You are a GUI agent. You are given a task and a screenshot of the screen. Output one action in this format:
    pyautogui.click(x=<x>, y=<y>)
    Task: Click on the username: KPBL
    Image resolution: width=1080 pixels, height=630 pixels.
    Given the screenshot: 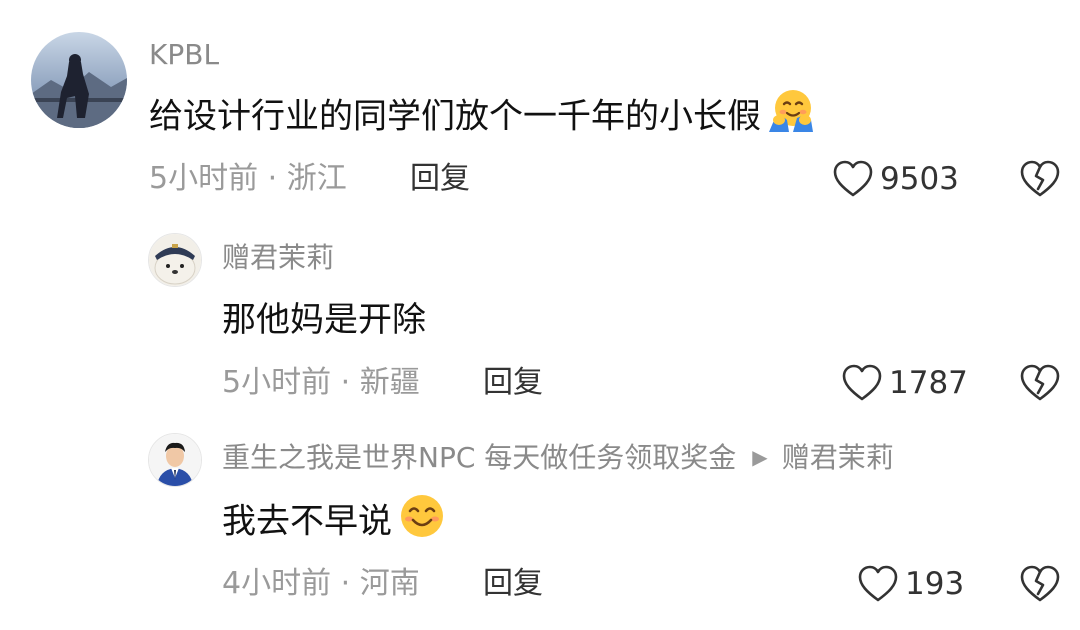 What is the action you would take?
    pyautogui.click(x=184, y=55)
    